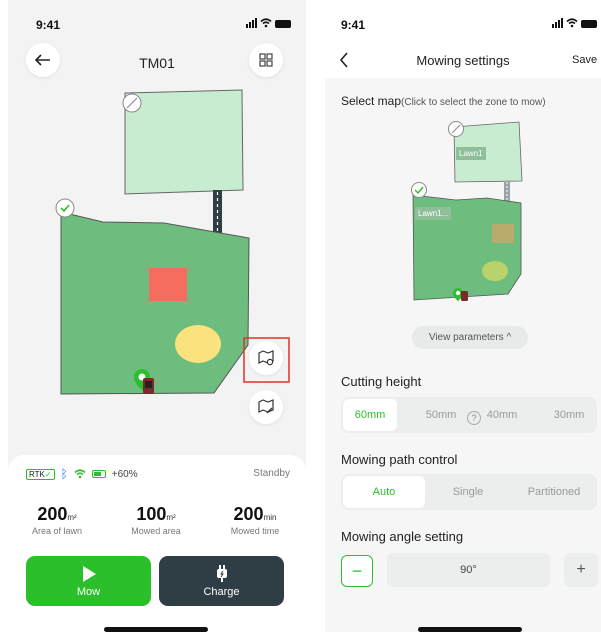  I want to click on robot-state: Standby, so click(271, 473).